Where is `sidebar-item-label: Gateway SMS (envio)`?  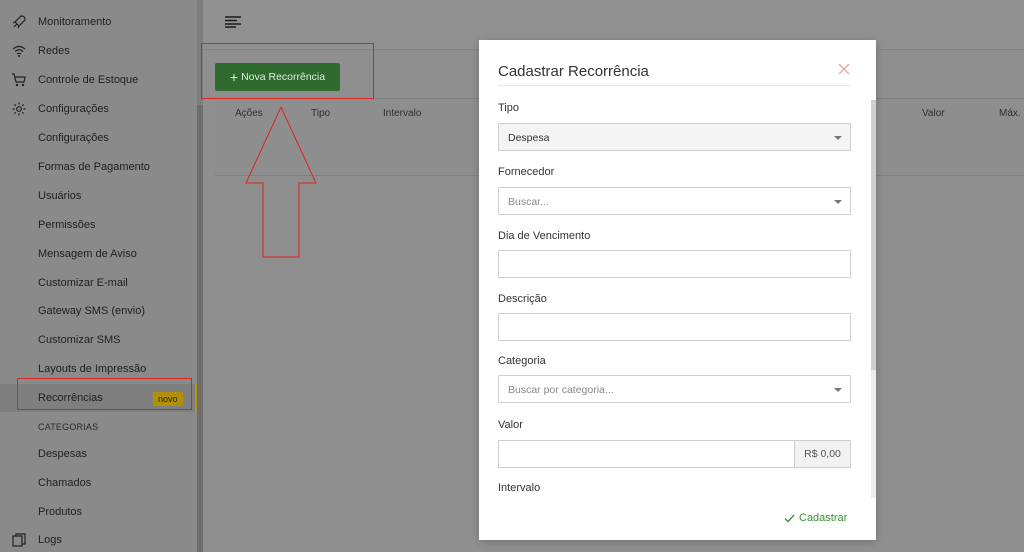 sidebar-item-label: Gateway SMS (envio) is located at coordinates (91, 311).